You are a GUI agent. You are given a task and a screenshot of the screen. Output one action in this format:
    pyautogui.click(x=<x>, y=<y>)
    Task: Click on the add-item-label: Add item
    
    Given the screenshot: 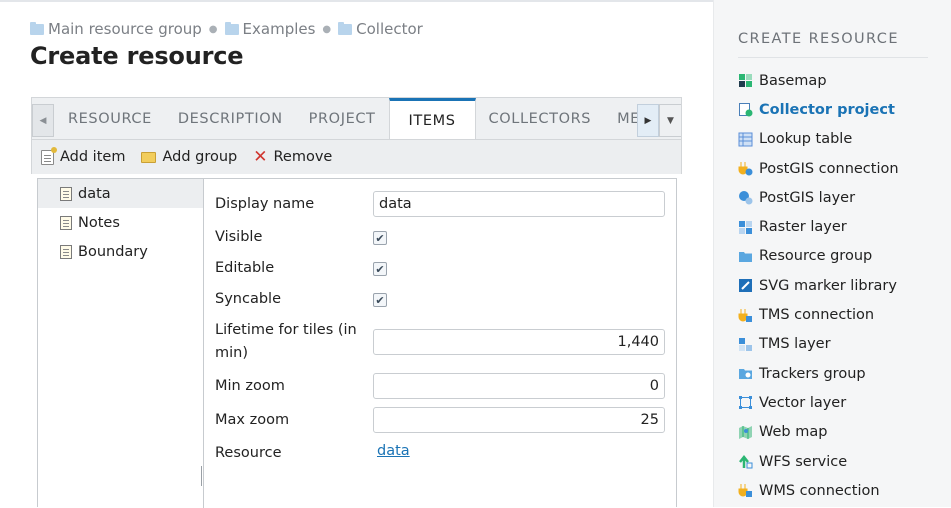 What is the action you would take?
    pyautogui.click(x=93, y=157)
    